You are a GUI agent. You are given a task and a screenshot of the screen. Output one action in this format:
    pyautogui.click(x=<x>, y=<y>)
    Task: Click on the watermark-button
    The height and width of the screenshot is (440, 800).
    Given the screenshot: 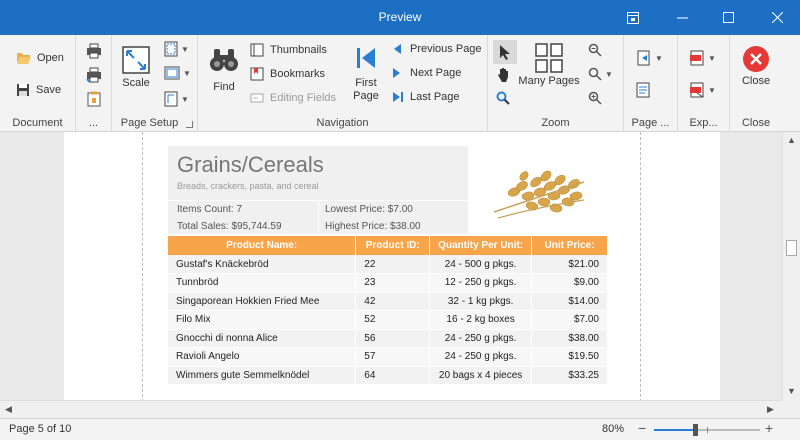 What is the action you would take?
    pyautogui.click(x=643, y=90)
    